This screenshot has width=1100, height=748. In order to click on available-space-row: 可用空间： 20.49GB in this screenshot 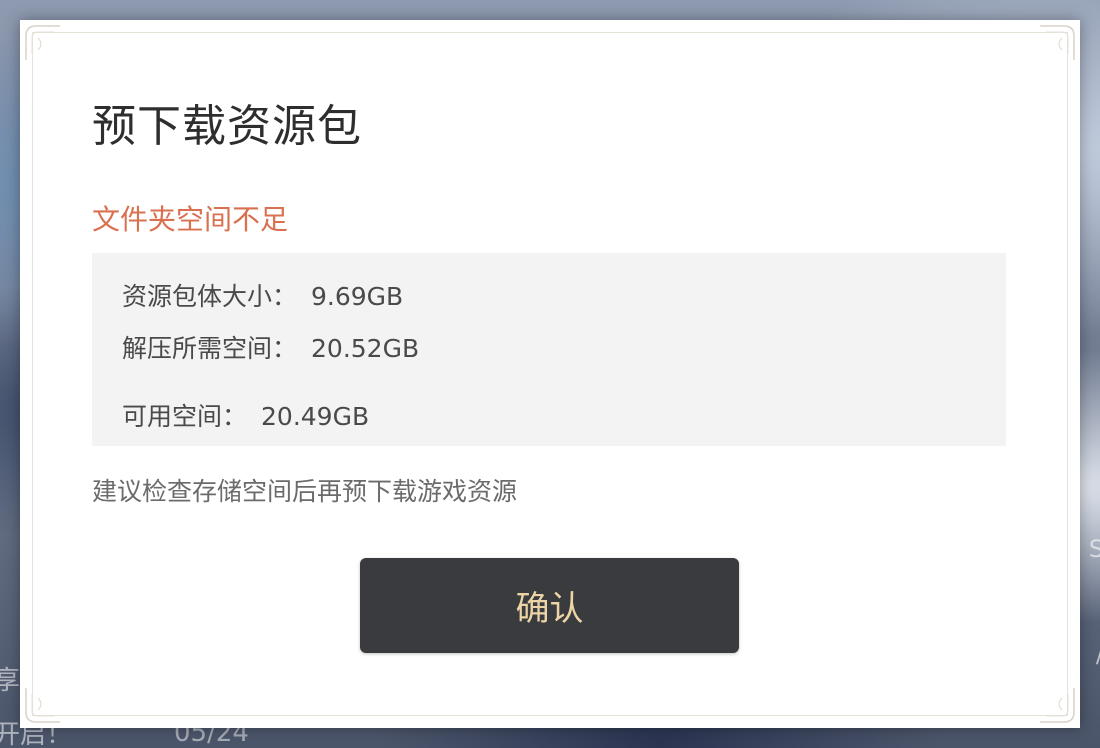, I will do `click(245, 415)`.